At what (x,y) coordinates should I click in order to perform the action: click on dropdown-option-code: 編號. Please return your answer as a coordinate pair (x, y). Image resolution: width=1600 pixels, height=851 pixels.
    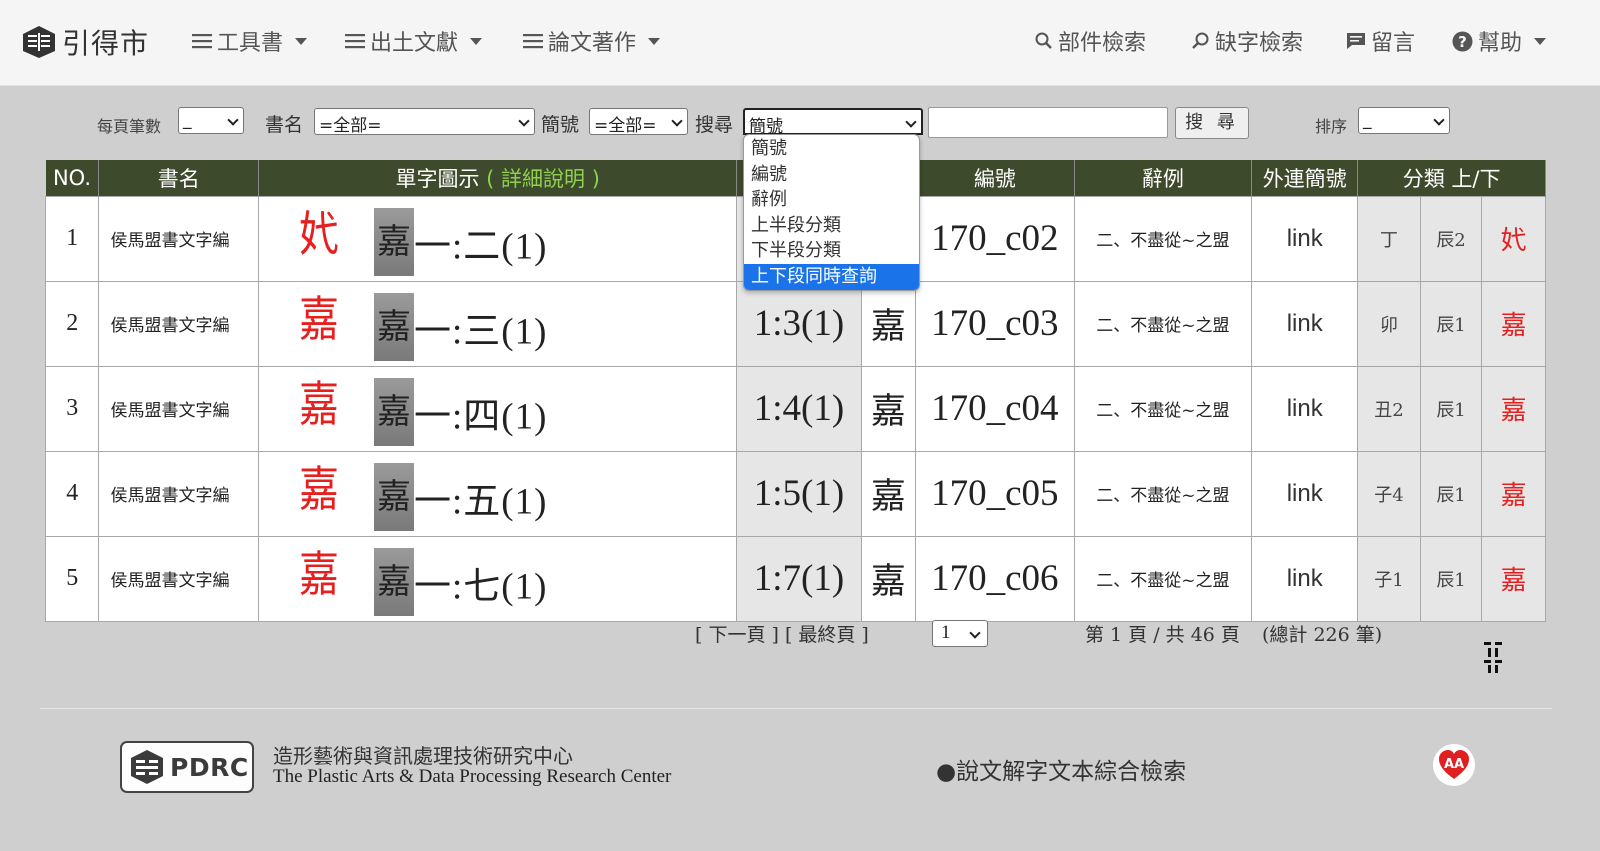
    Looking at the image, I should click on (831, 175).